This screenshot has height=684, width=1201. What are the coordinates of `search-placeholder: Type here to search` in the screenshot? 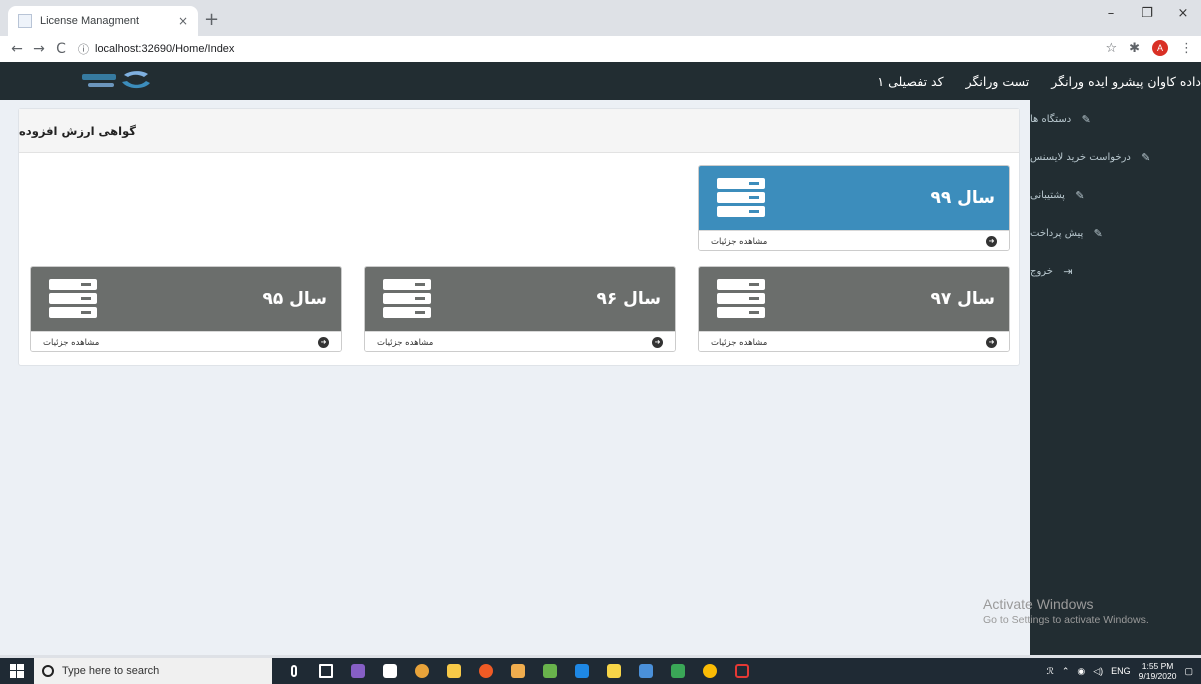 It's located at (111, 671).